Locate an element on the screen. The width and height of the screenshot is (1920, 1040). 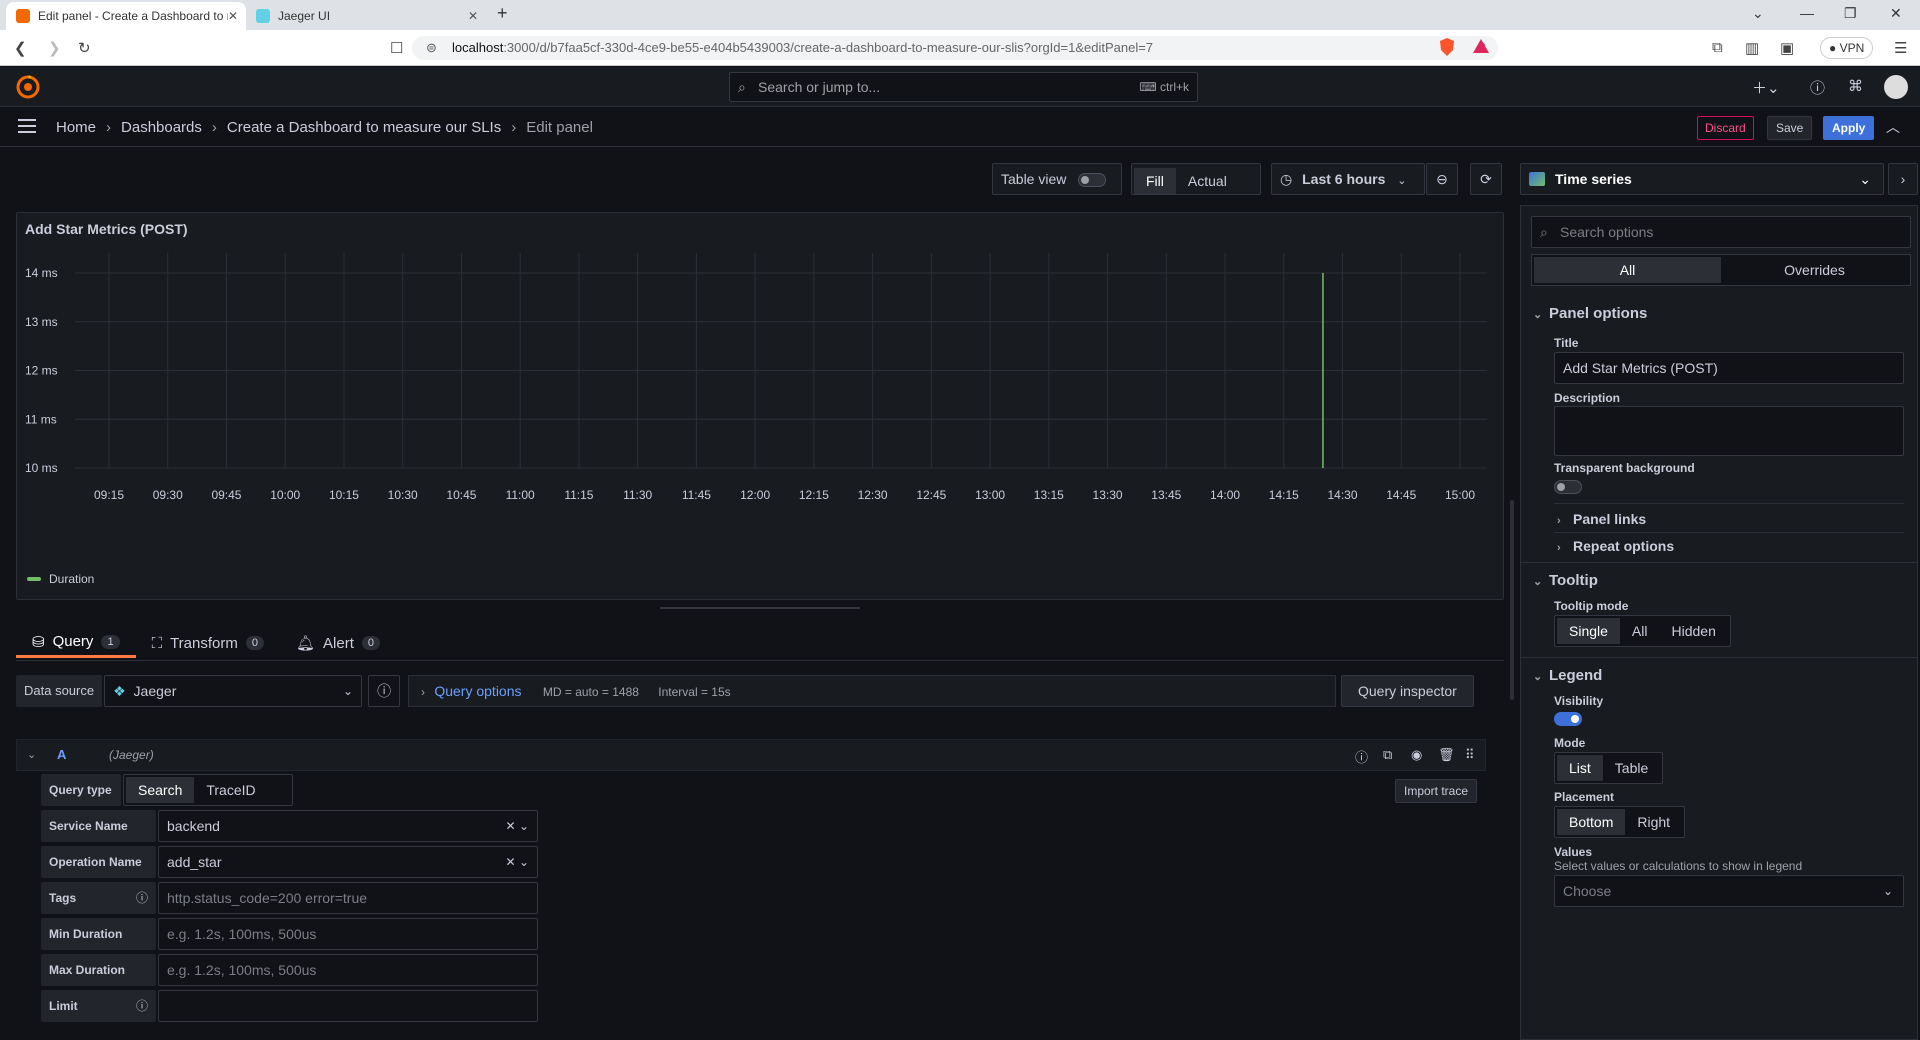
browser-tab-jaeger: Jaeger UI ✕ is located at coordinates (366, 16).